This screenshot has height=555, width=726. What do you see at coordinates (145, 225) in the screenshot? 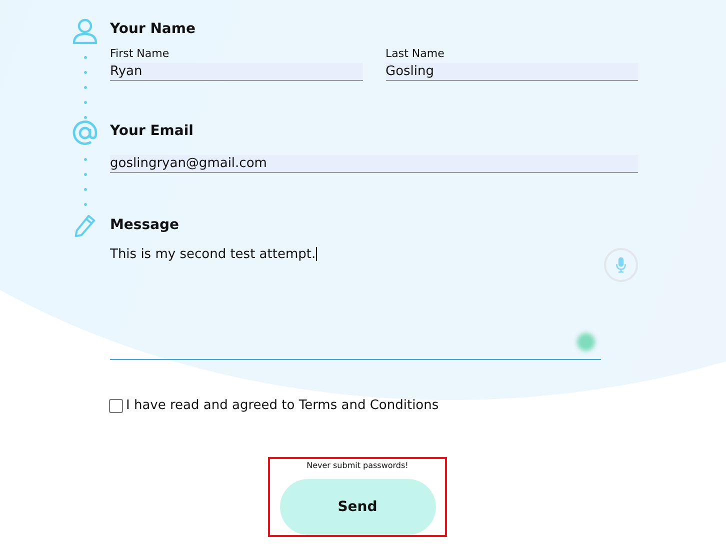
I see `section-heading: Message` at bounding box center [145, 225].